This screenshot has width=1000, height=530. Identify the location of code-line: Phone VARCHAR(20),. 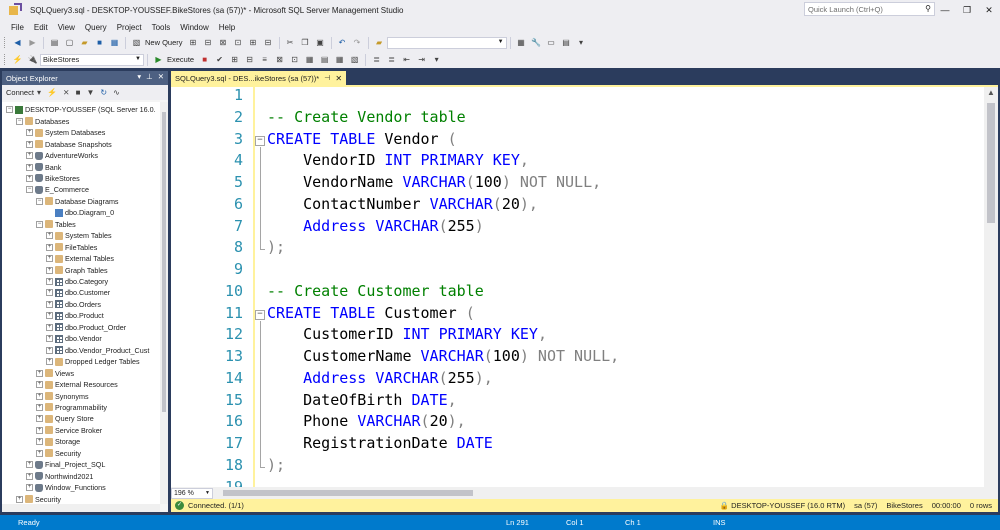
(366, 421).